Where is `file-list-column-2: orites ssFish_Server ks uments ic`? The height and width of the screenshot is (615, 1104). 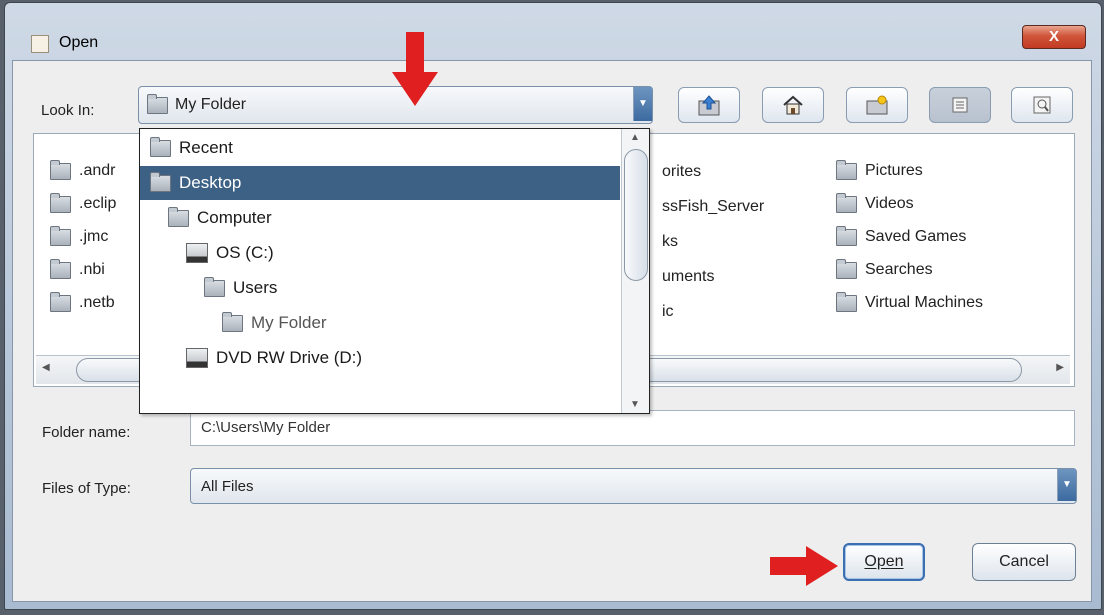 file-list-column-2: orites ssFish_Server ks uments ic is located at coordinates (713, 242).